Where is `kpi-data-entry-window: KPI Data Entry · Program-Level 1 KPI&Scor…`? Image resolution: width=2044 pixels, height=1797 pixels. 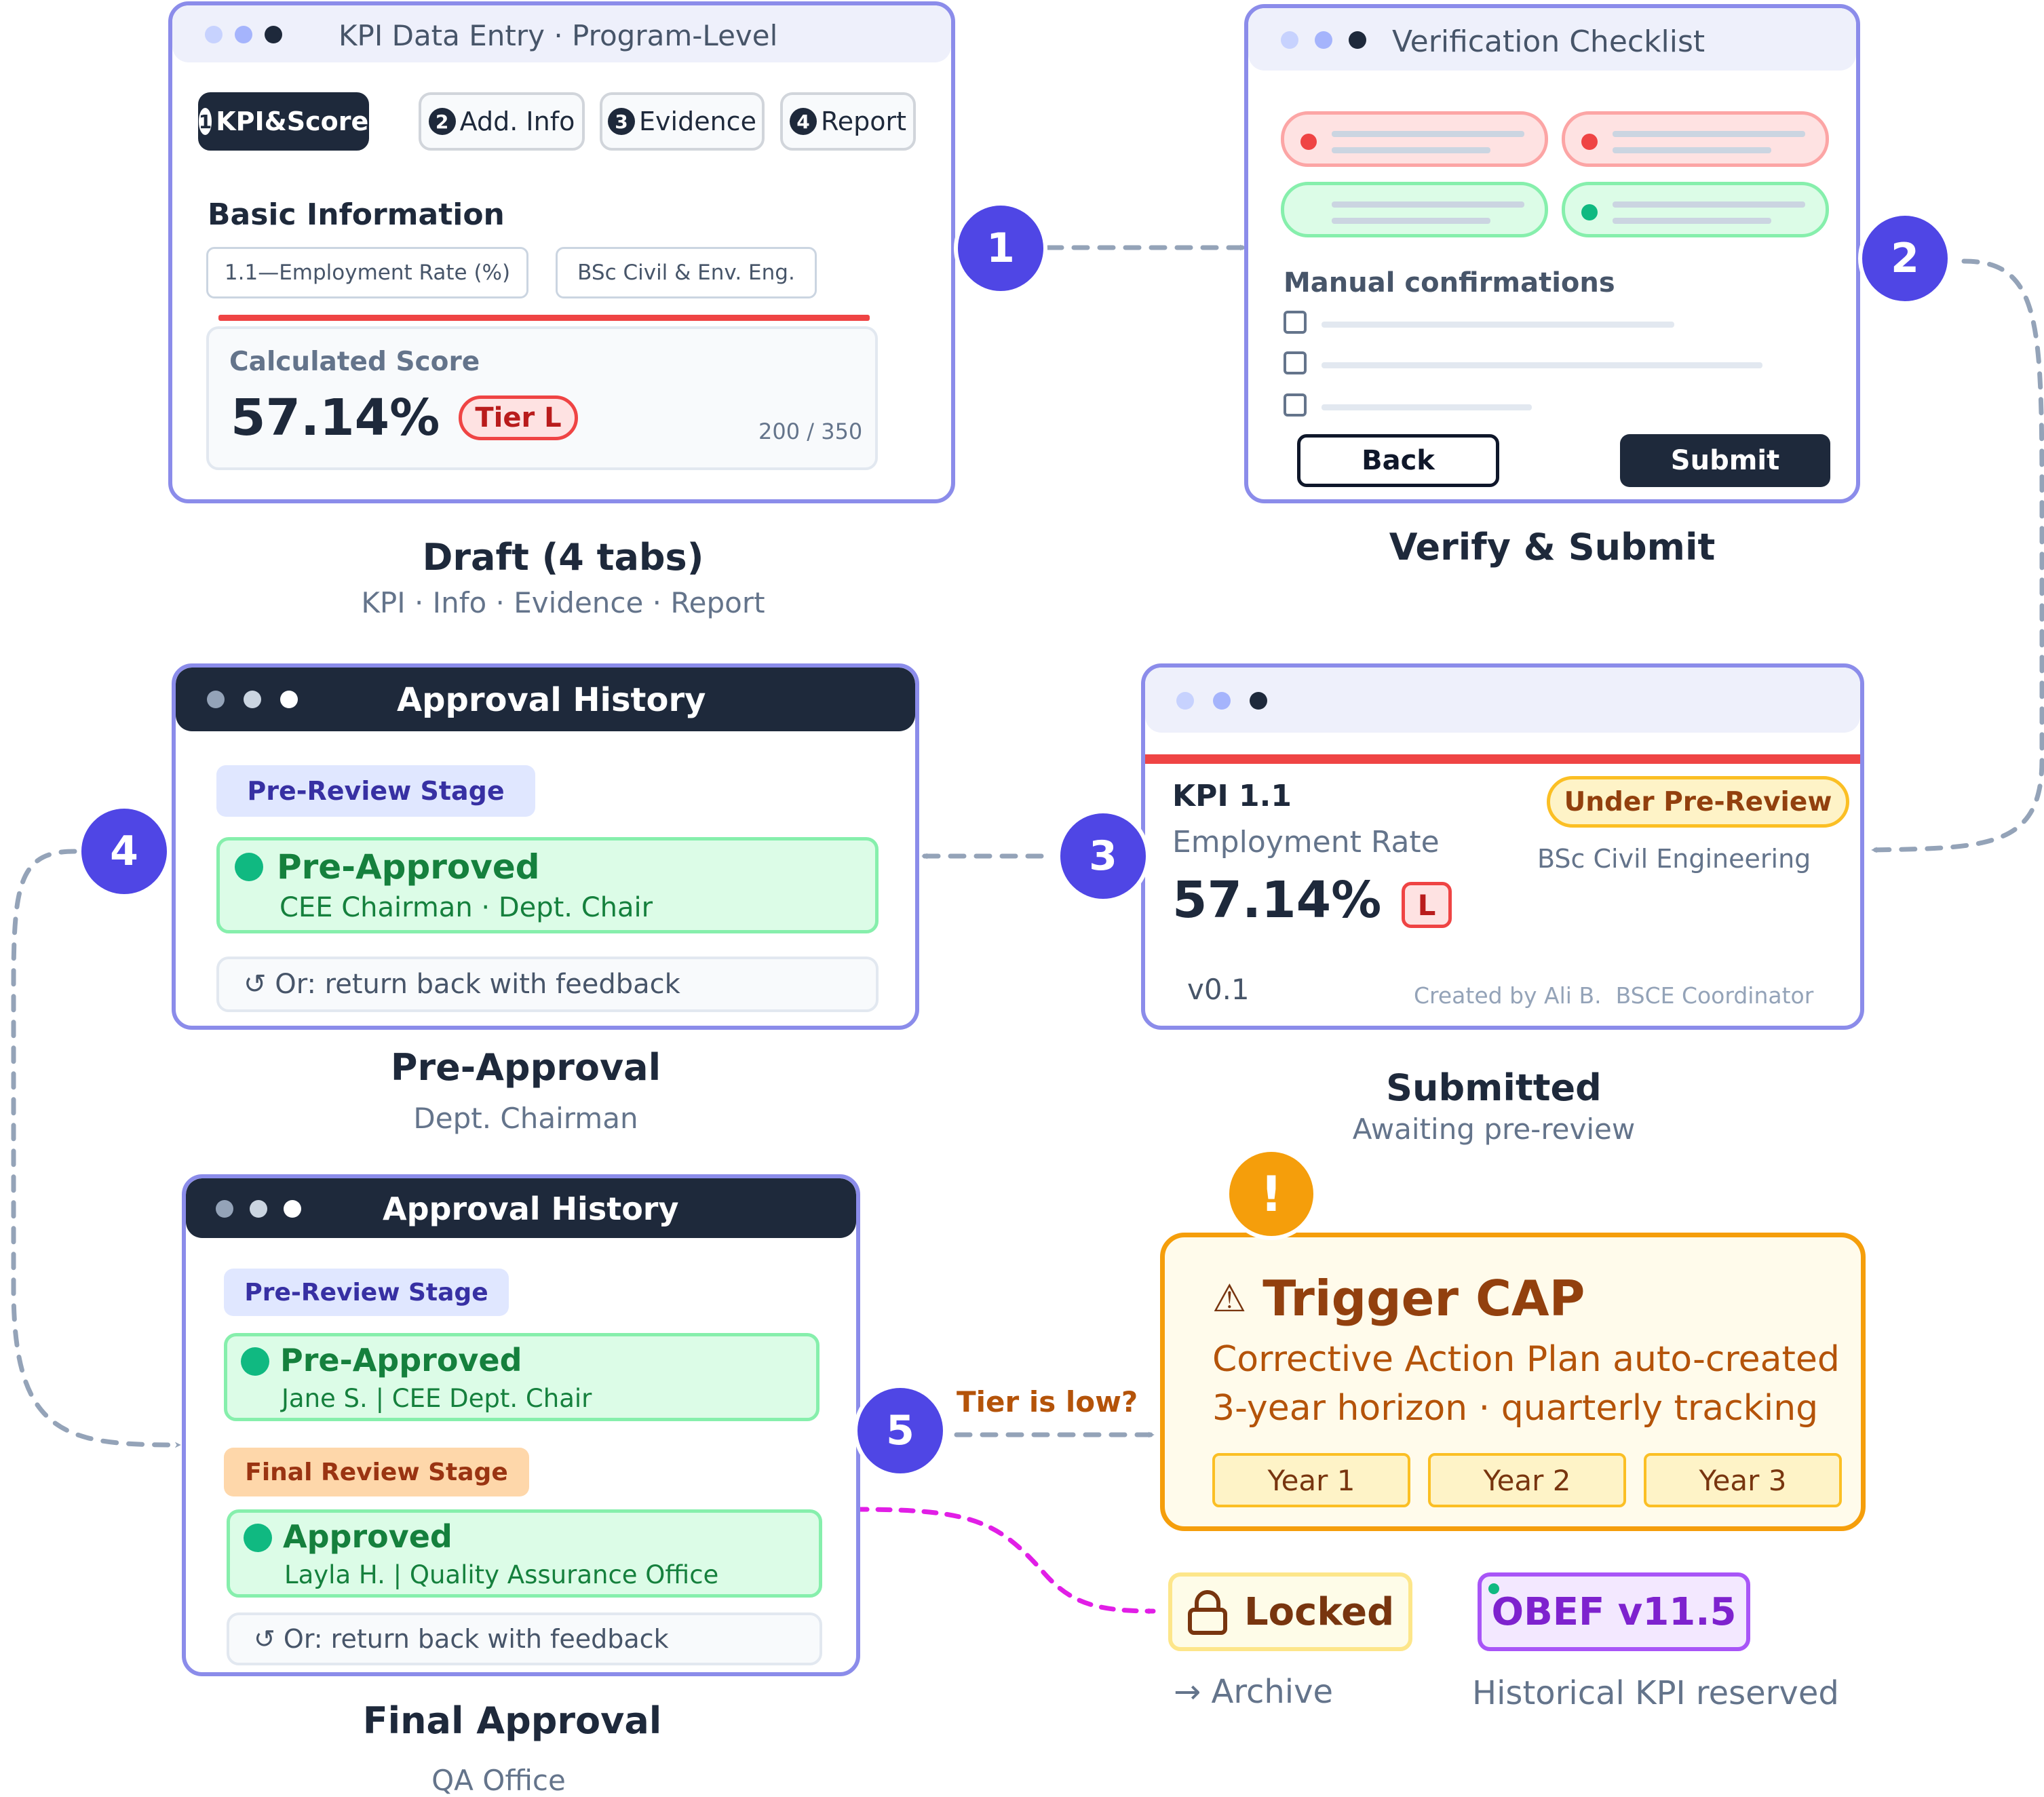 kpi-data-entry-window: KPI Data Entry · Program-Level 1 KPI&Scor… is located at coordinates (561, 252).